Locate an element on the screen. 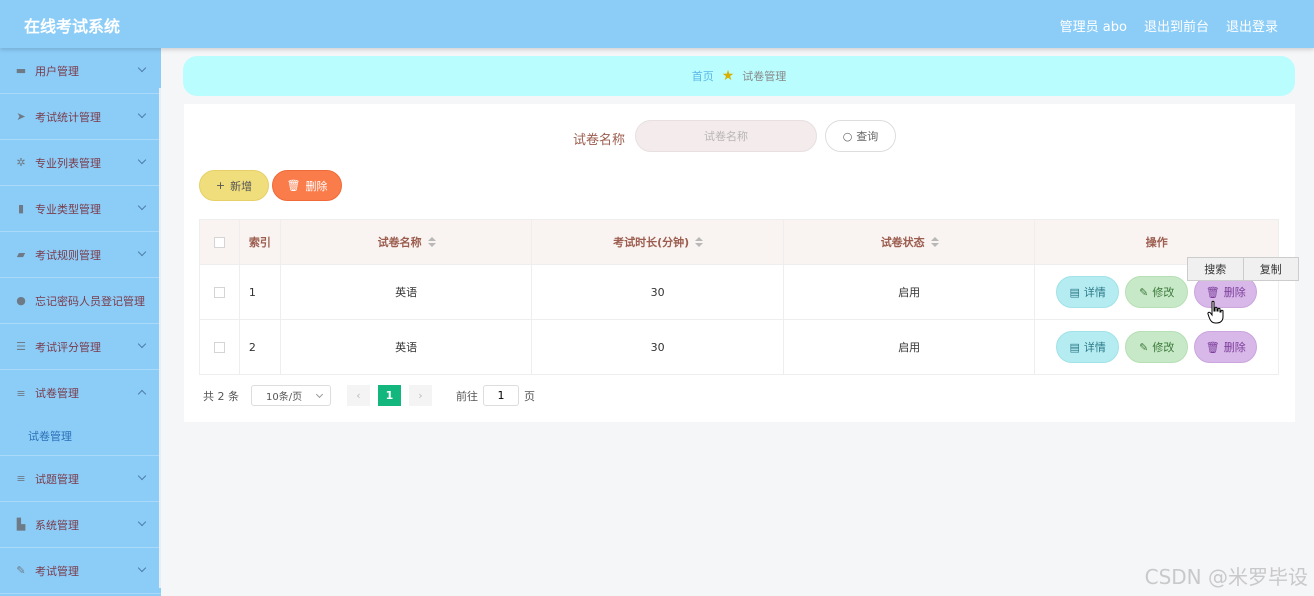 The image size is (1314, 596). add-button: + 新增 is located at coordinates (234, 185).